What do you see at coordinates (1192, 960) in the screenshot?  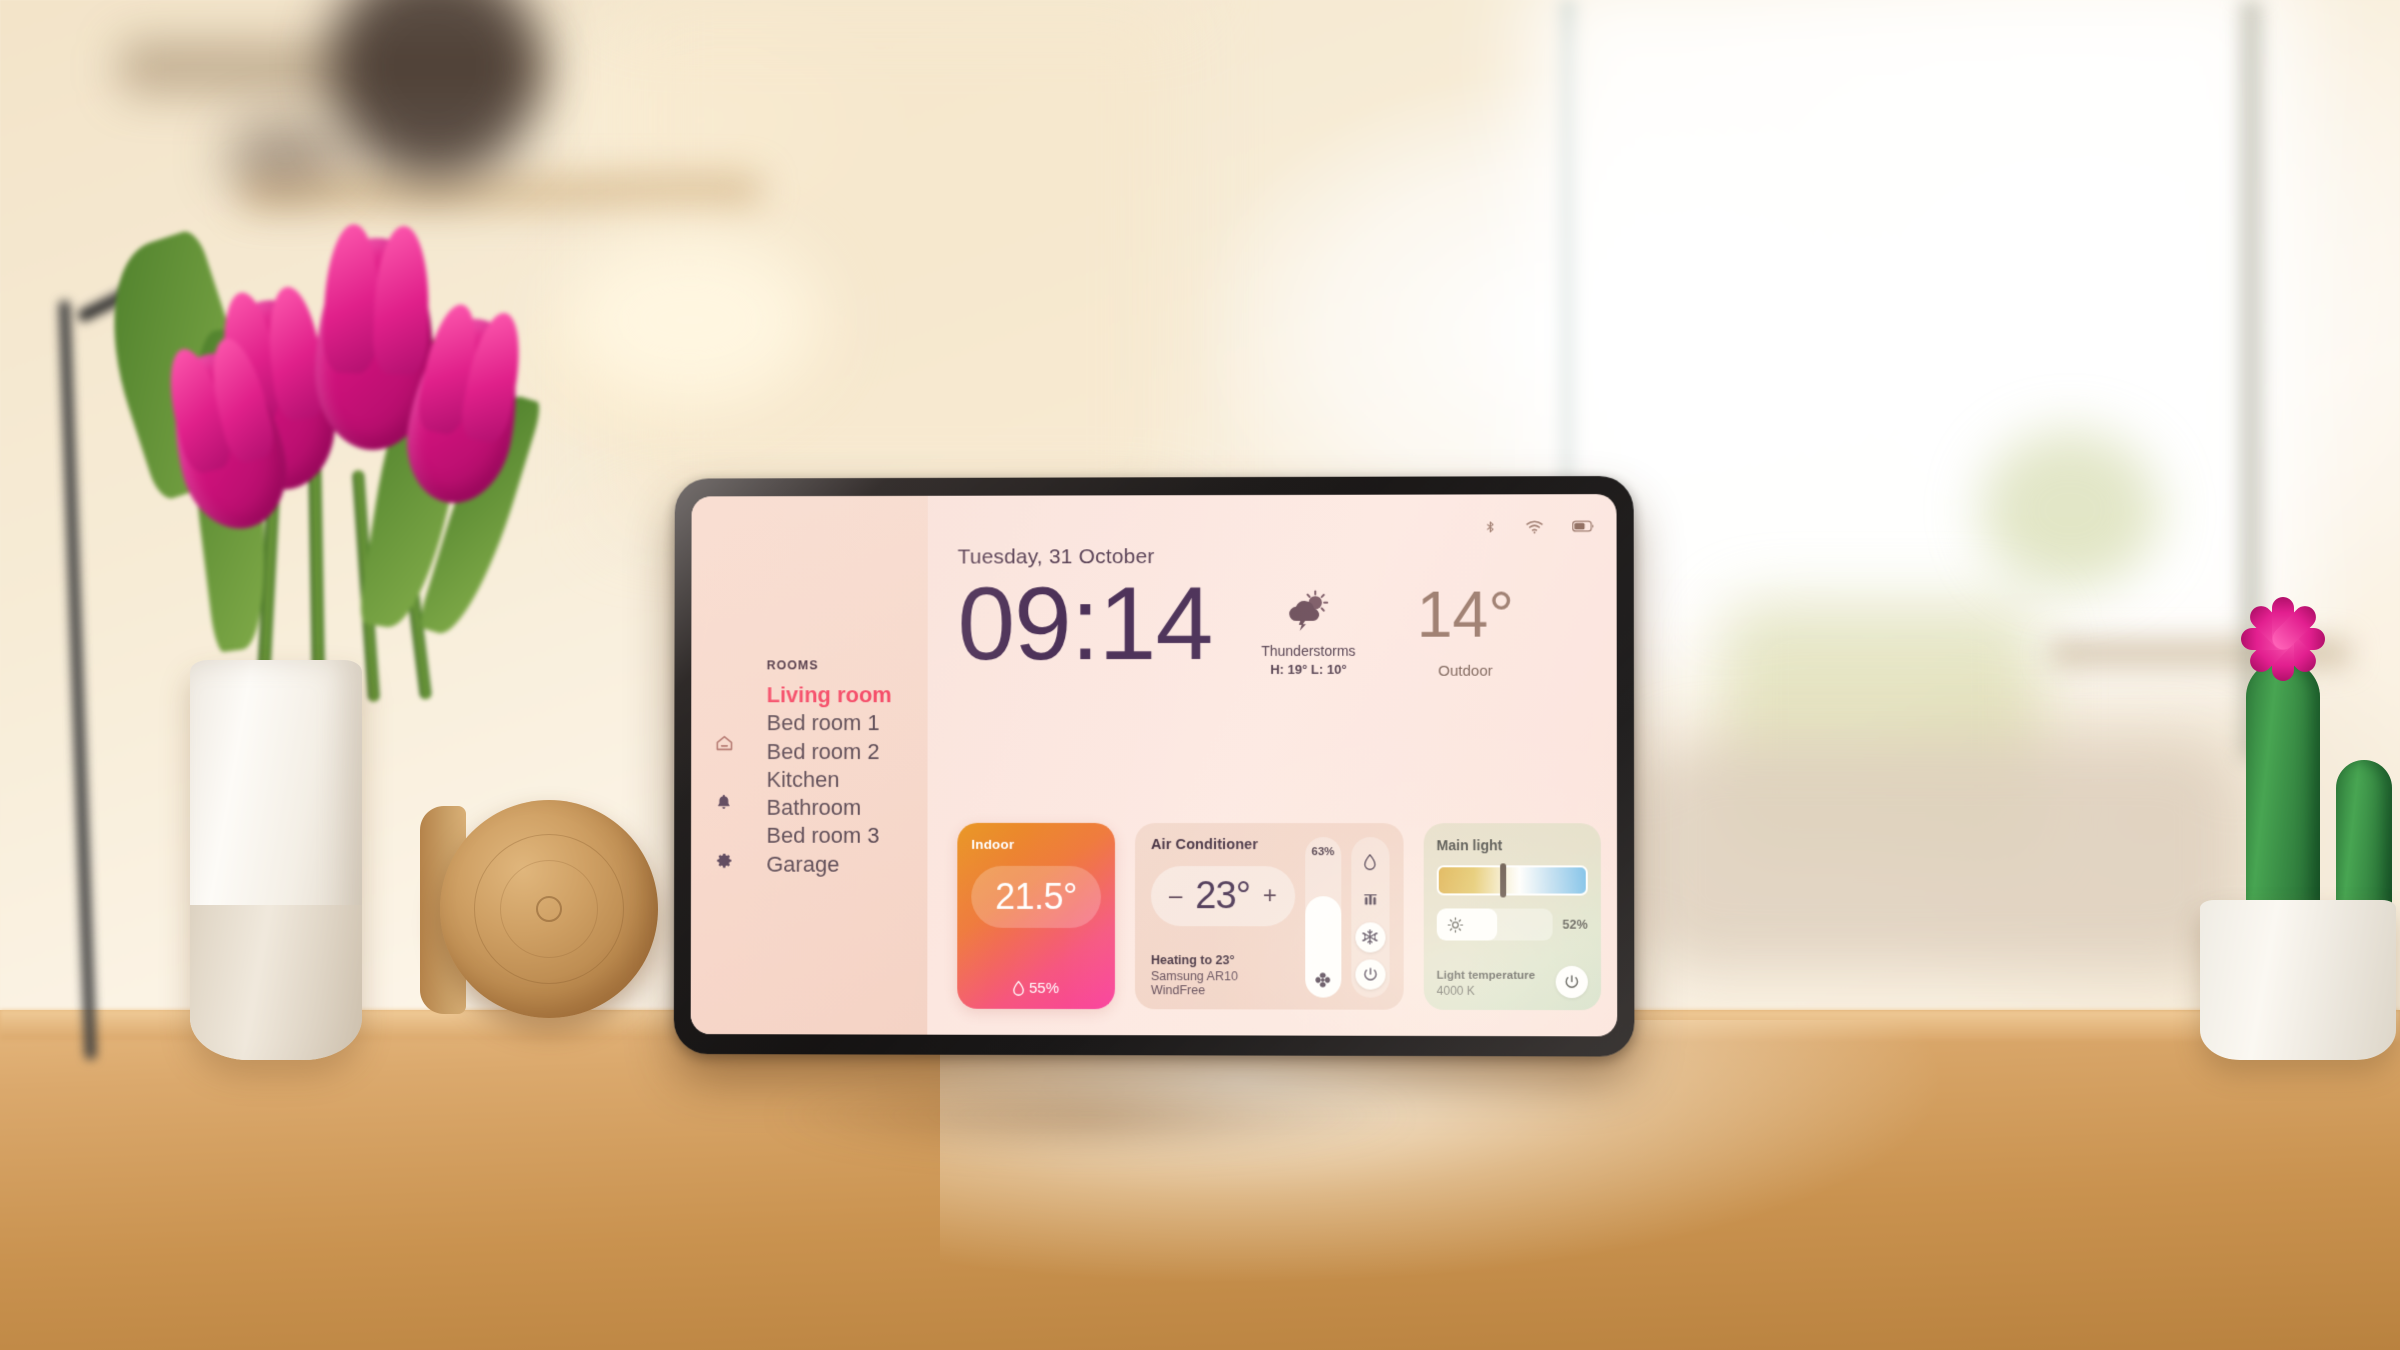 I see `ac-status-line: Heating to 23°` at bounding box center [1192, 960].